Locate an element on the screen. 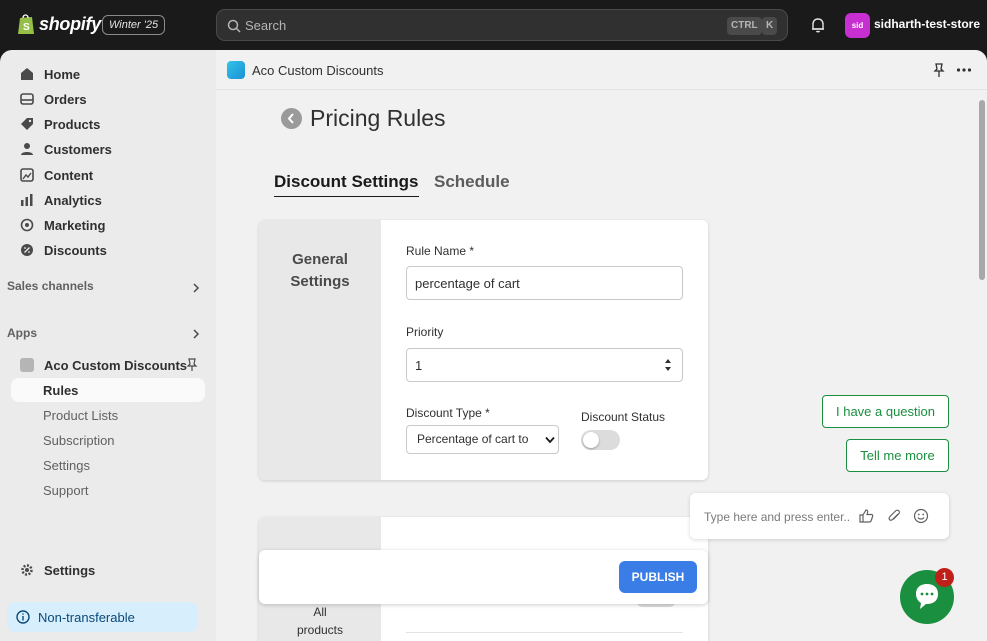 The height and width of the screenshot is (641, 987). sidebar-item-label: Products is located at coordinates (72, 124).